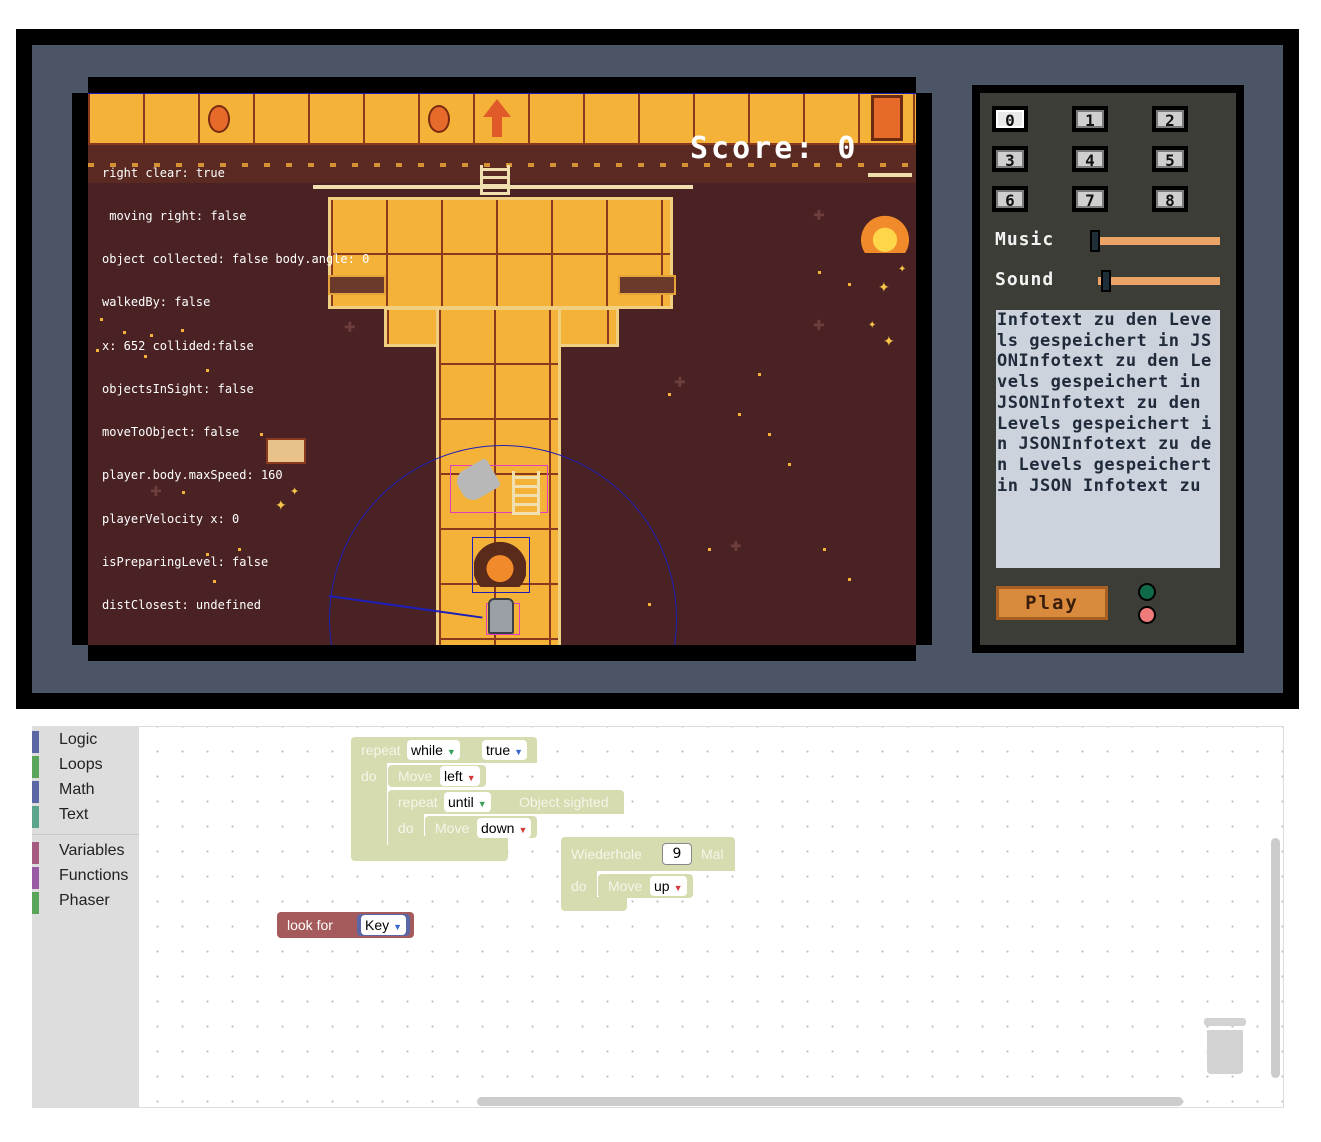 Image resolution: width=1321 pixels, height=1142 pixels. What do you see at coordinates (1275, 958) in the screenshot?
I see `workspace-vertical-scrollbar` at bounding box center [1275, 958].